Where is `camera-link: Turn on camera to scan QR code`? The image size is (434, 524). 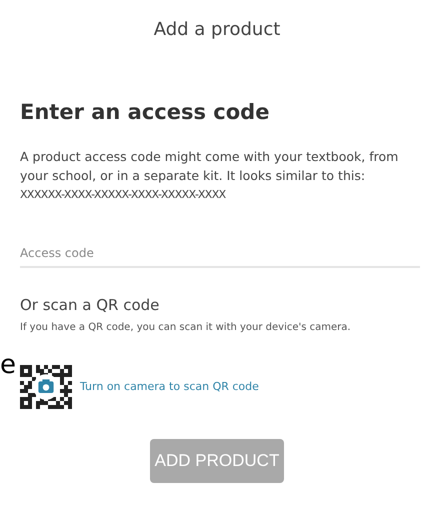 camera-link: Turn on camera to scan QR code is located at coordinates (169, 387).